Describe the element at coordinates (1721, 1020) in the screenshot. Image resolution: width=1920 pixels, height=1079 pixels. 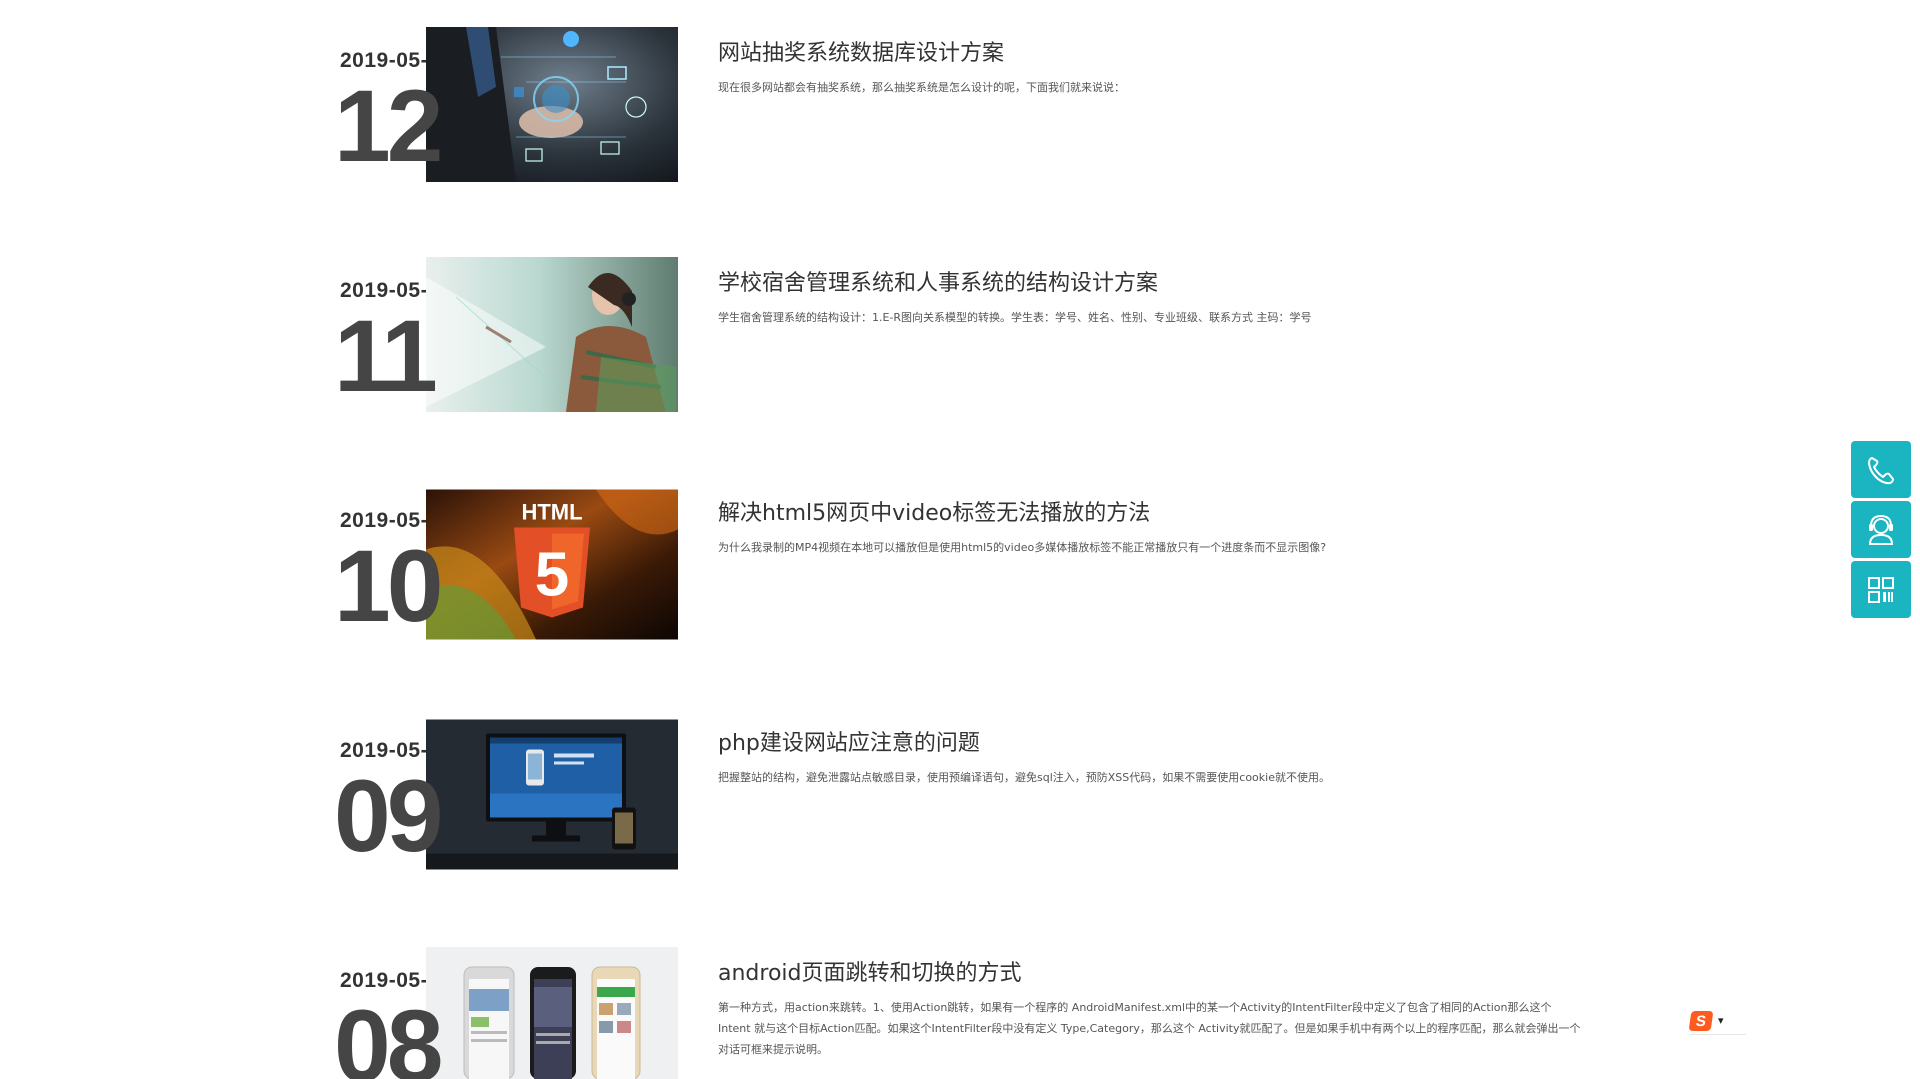
I see `chevron-down-icon: ▾` at that location.